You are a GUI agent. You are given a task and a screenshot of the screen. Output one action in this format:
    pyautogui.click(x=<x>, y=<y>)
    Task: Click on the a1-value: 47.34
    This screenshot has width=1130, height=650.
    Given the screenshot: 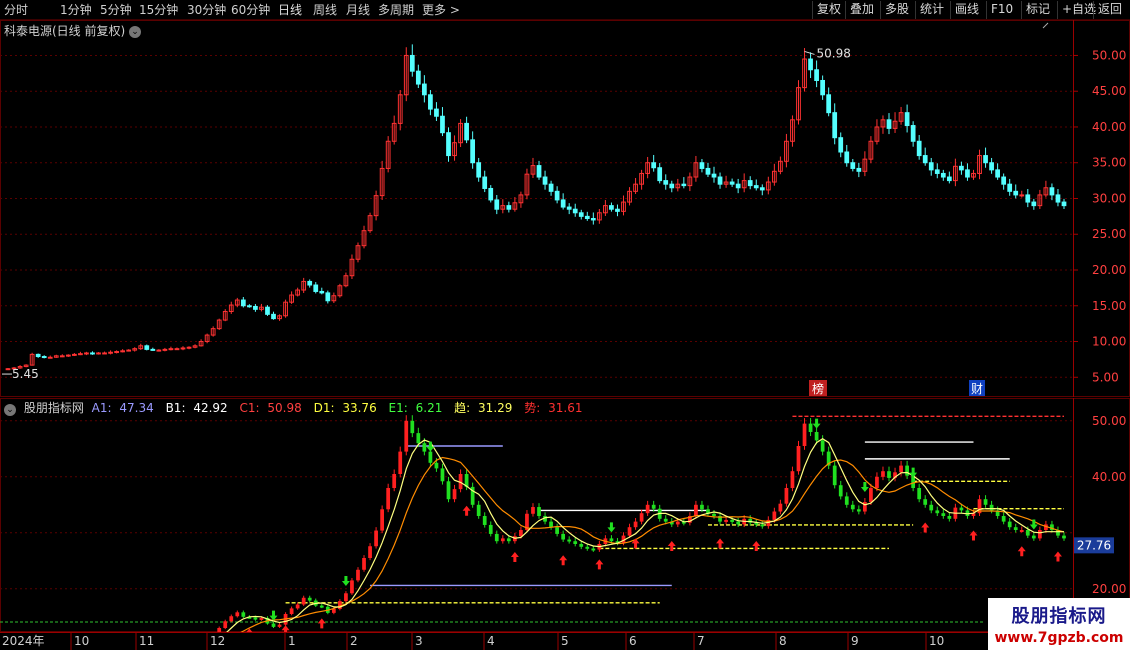 What is the action you would take?
    pyautogui.click(x=136, y=408)
    